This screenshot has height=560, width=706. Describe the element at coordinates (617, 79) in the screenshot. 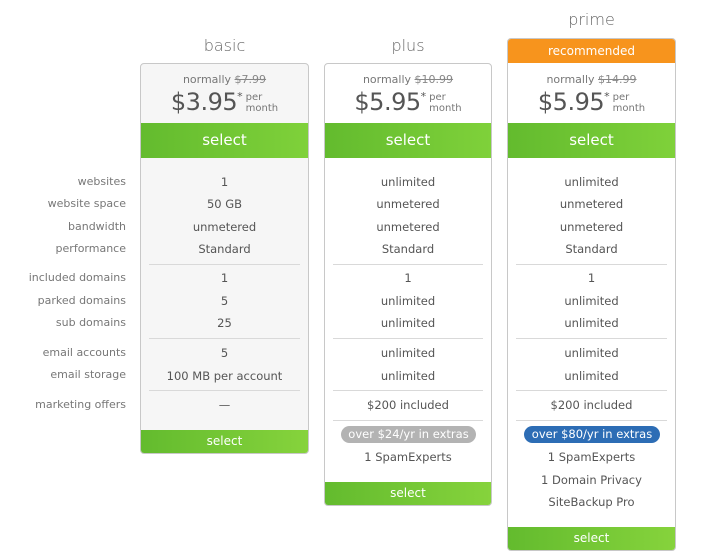

I see `normal-price: $14.99` at that location.